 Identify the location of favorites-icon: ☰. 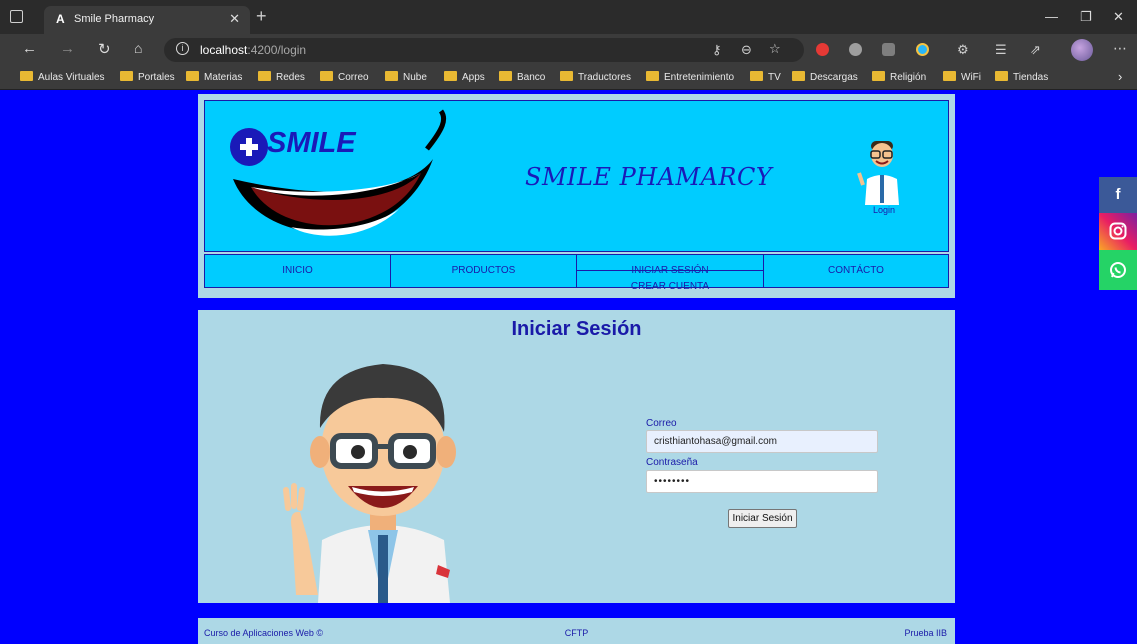
(1001, 50).